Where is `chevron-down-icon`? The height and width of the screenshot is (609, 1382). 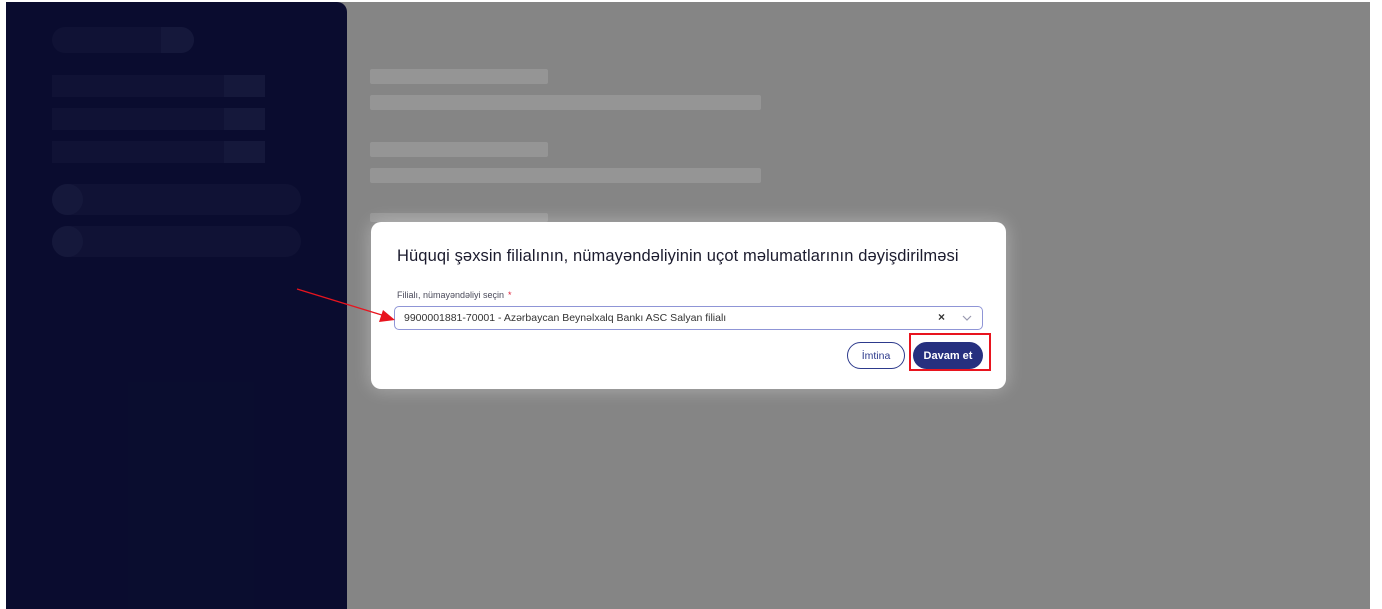
chevron-down-icon is located at coordinates (967, 318).